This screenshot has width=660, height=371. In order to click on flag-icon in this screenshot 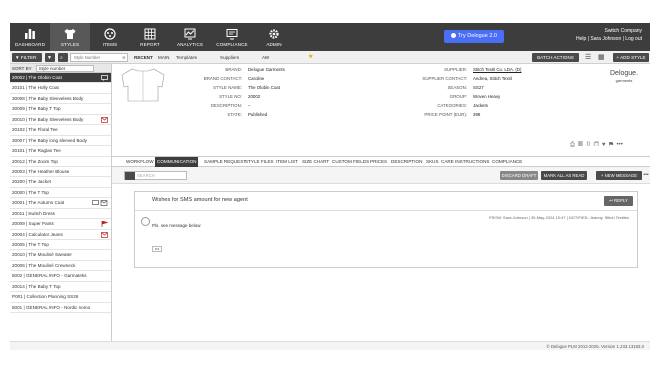, I will do `click(104, 224)`.